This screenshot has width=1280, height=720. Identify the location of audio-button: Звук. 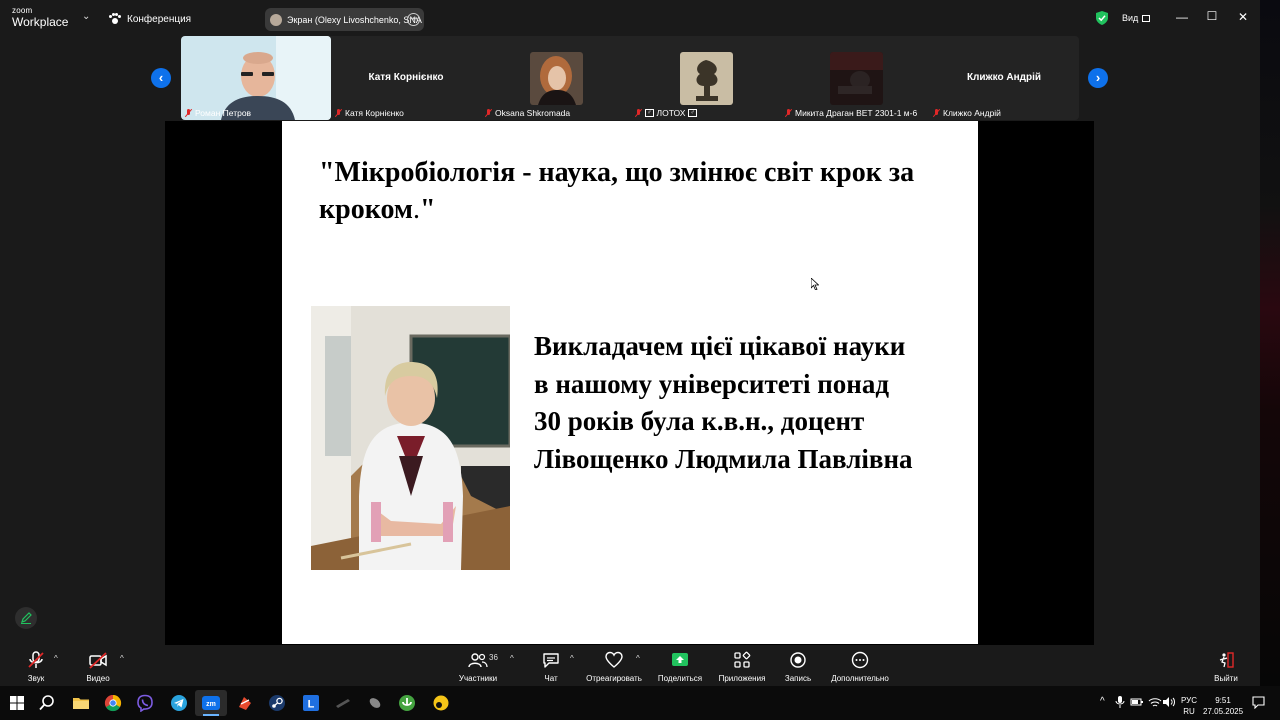
(36, 666).